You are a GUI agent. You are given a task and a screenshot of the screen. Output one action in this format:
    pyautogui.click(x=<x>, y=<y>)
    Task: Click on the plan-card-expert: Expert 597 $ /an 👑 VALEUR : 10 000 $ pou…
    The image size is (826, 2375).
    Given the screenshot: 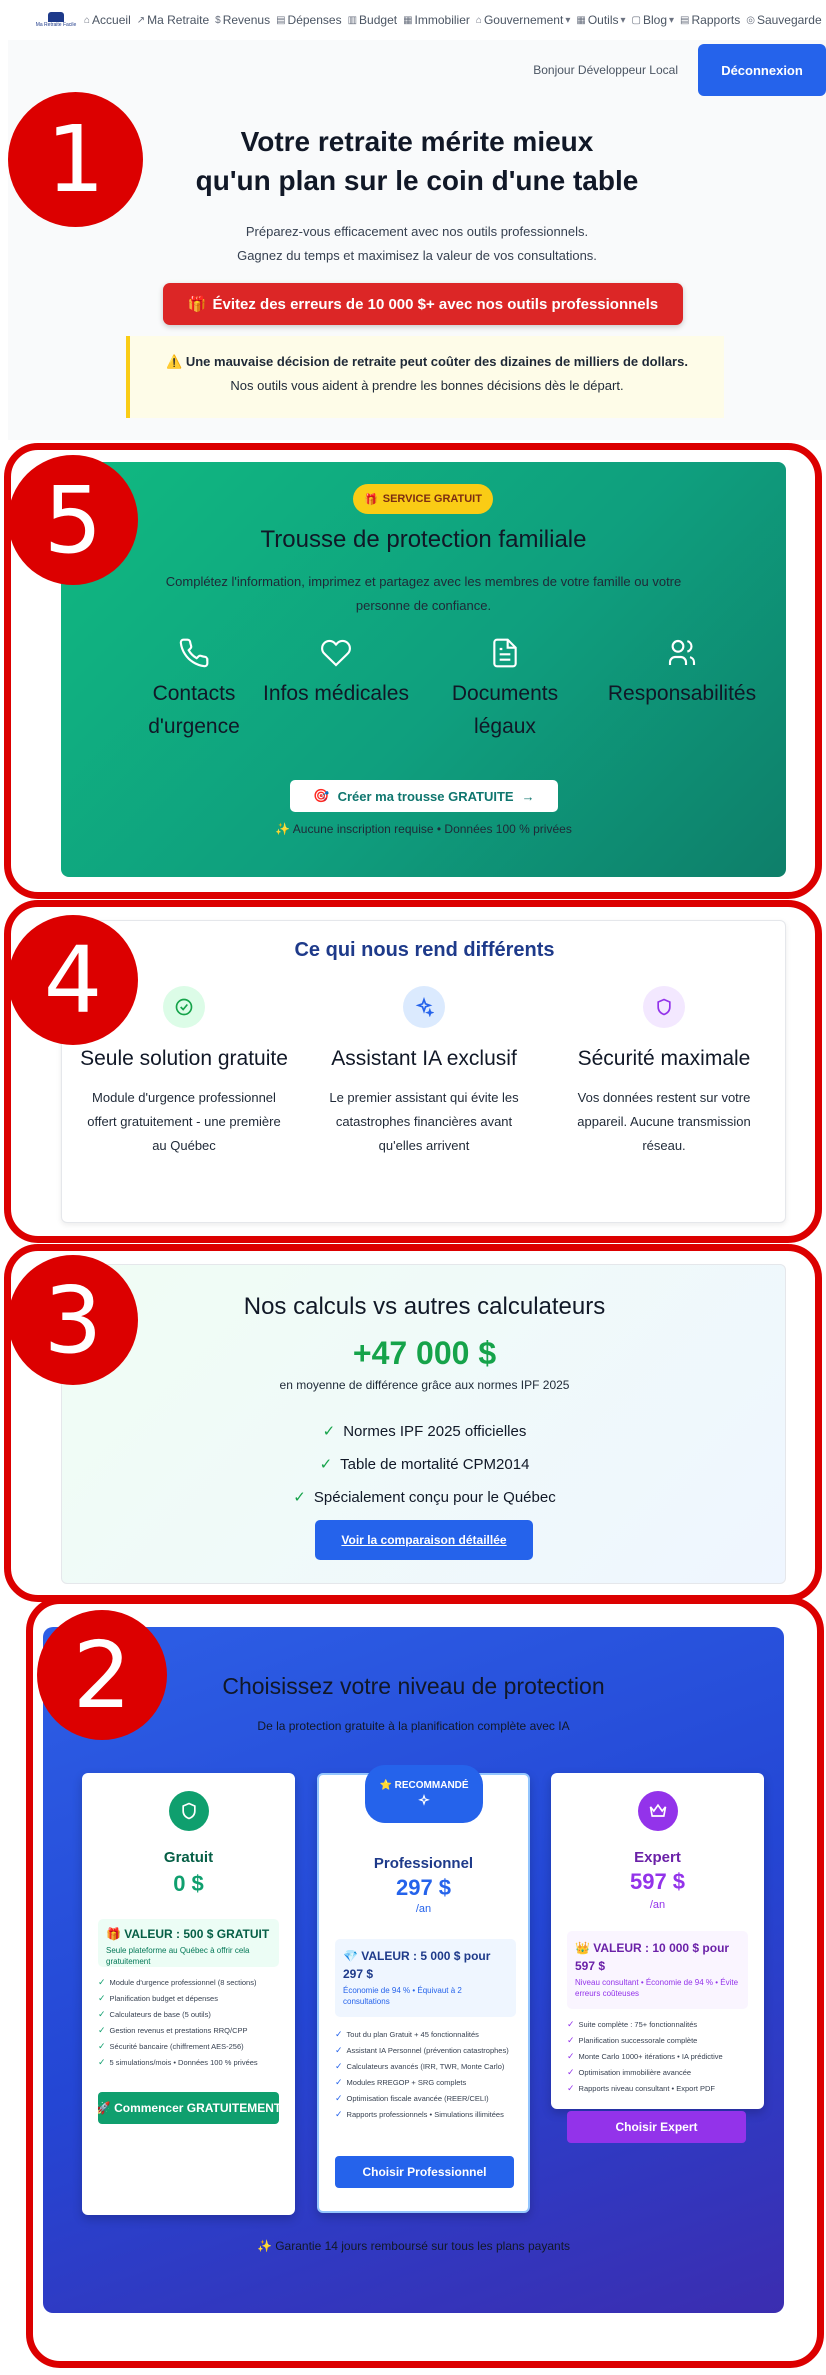 What is the action you would take?
    pyautogui.click(x=657, y=1958)
    